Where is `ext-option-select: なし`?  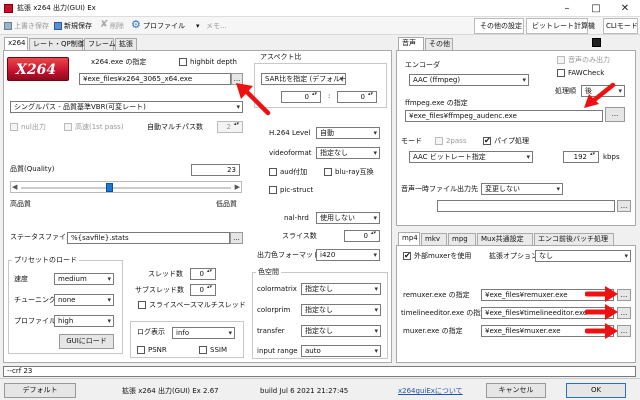 ext-option-select: なし is located at coordinates (583, 256).